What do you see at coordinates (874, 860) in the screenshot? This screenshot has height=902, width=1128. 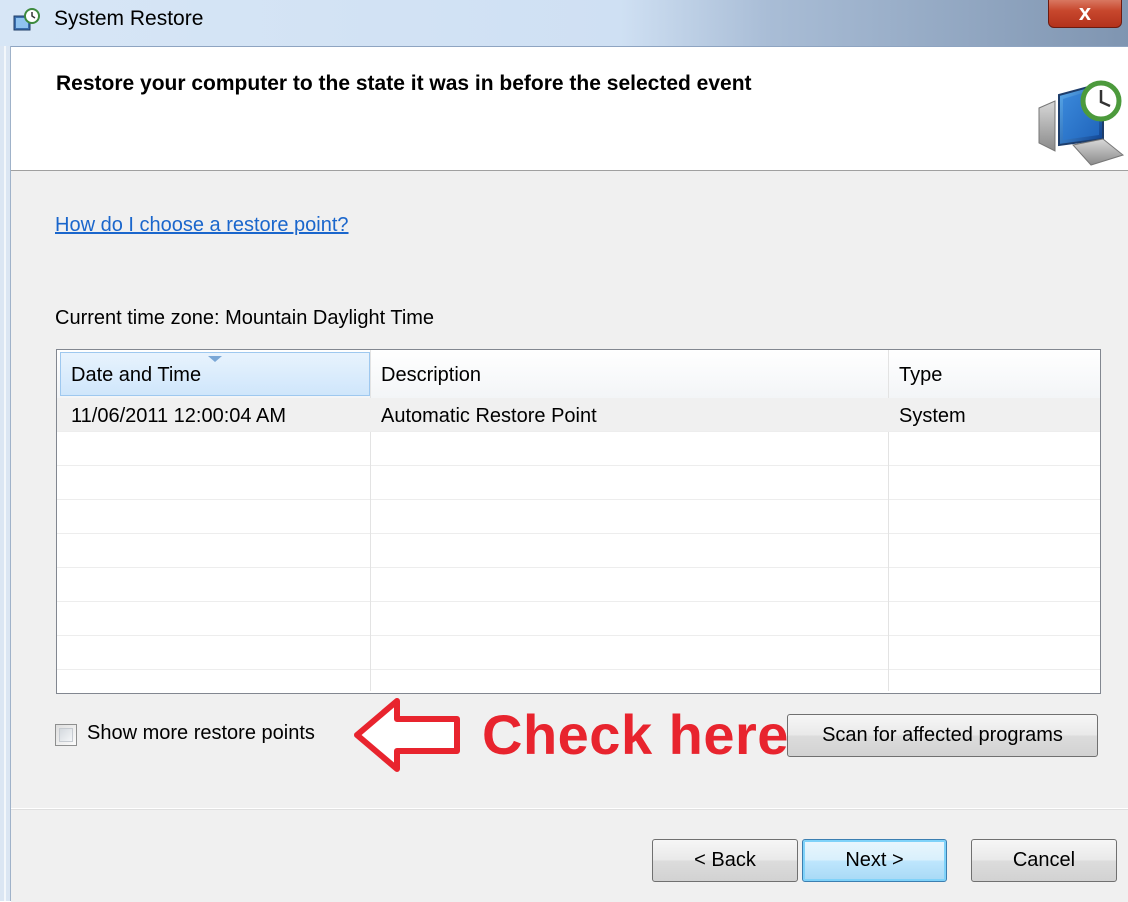 I see `next-button: Next >` at bounding box center [874, 860].